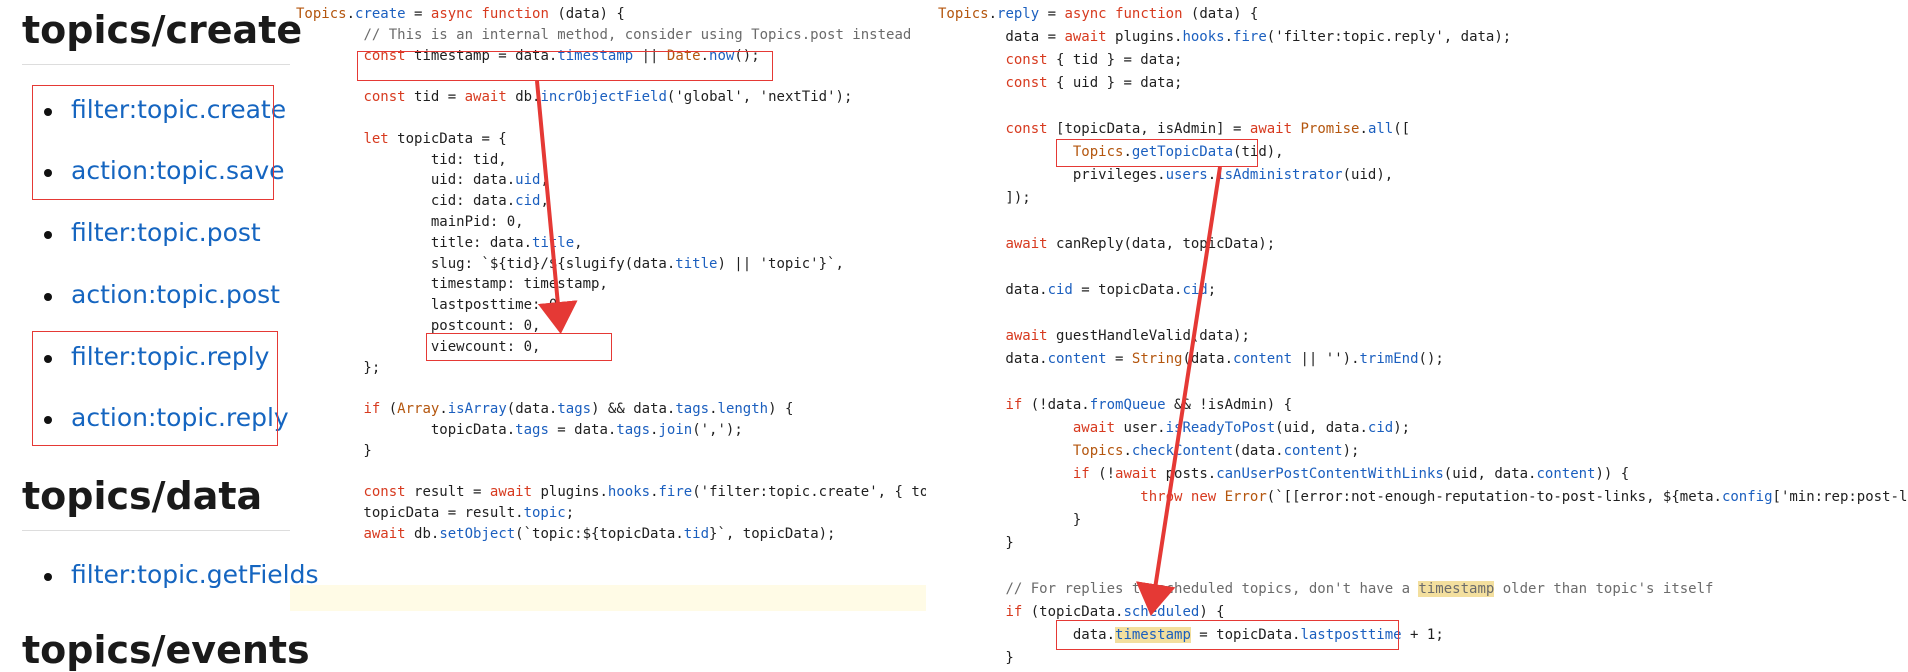 The image size is (1908, 672). Describe the element at coordinates (338, 367) in the screenshot. I see `code-line: };` at that location.